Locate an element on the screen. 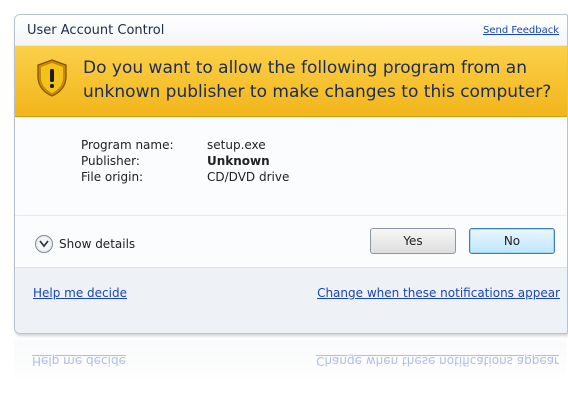 The height and width of the screenshot is (414, 568). help-me-decide-link: Help me decide is located at coordinates (80, 293).